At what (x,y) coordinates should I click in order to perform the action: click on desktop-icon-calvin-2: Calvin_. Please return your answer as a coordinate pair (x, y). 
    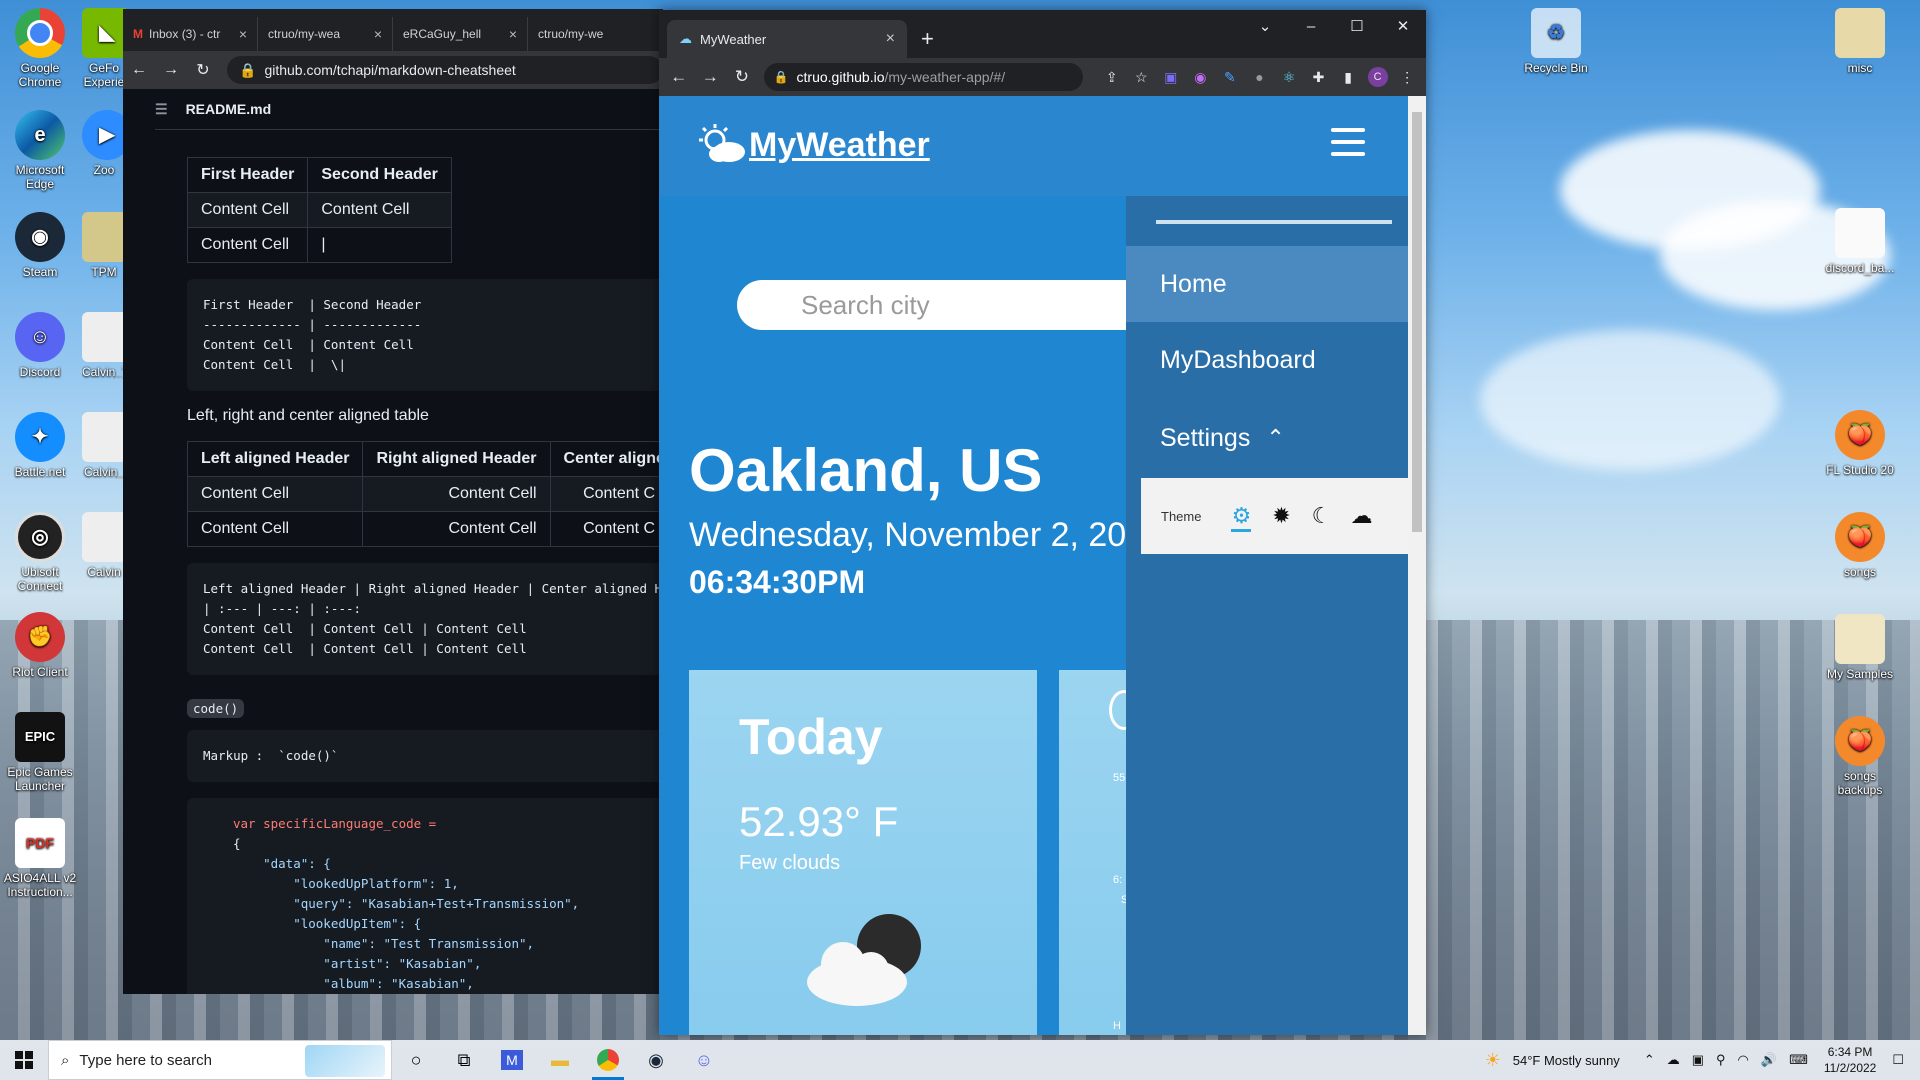
    Looking at the image, I should click on (104, 445).